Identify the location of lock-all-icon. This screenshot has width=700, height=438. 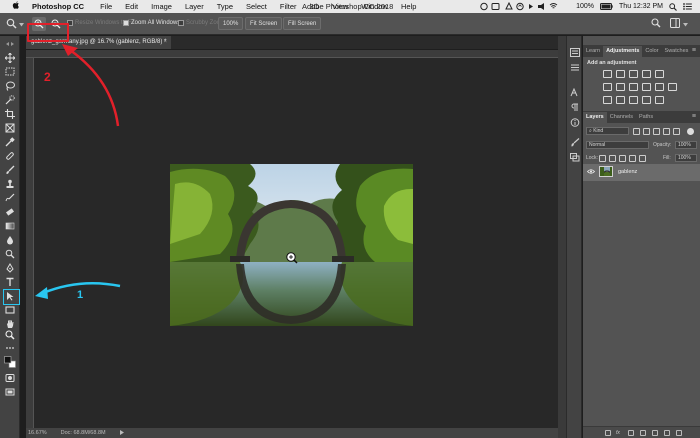
(642, 158).